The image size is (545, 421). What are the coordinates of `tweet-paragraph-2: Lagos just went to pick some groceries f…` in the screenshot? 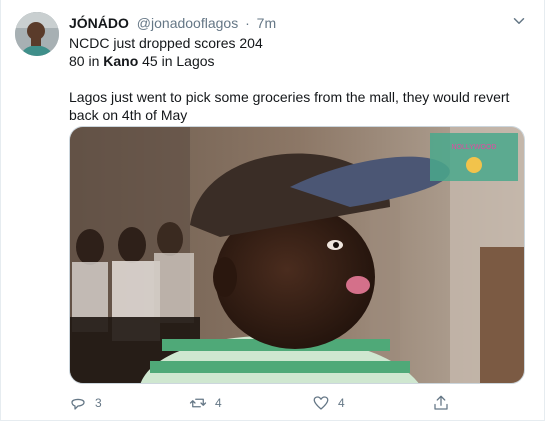 It's located at (289, 106).